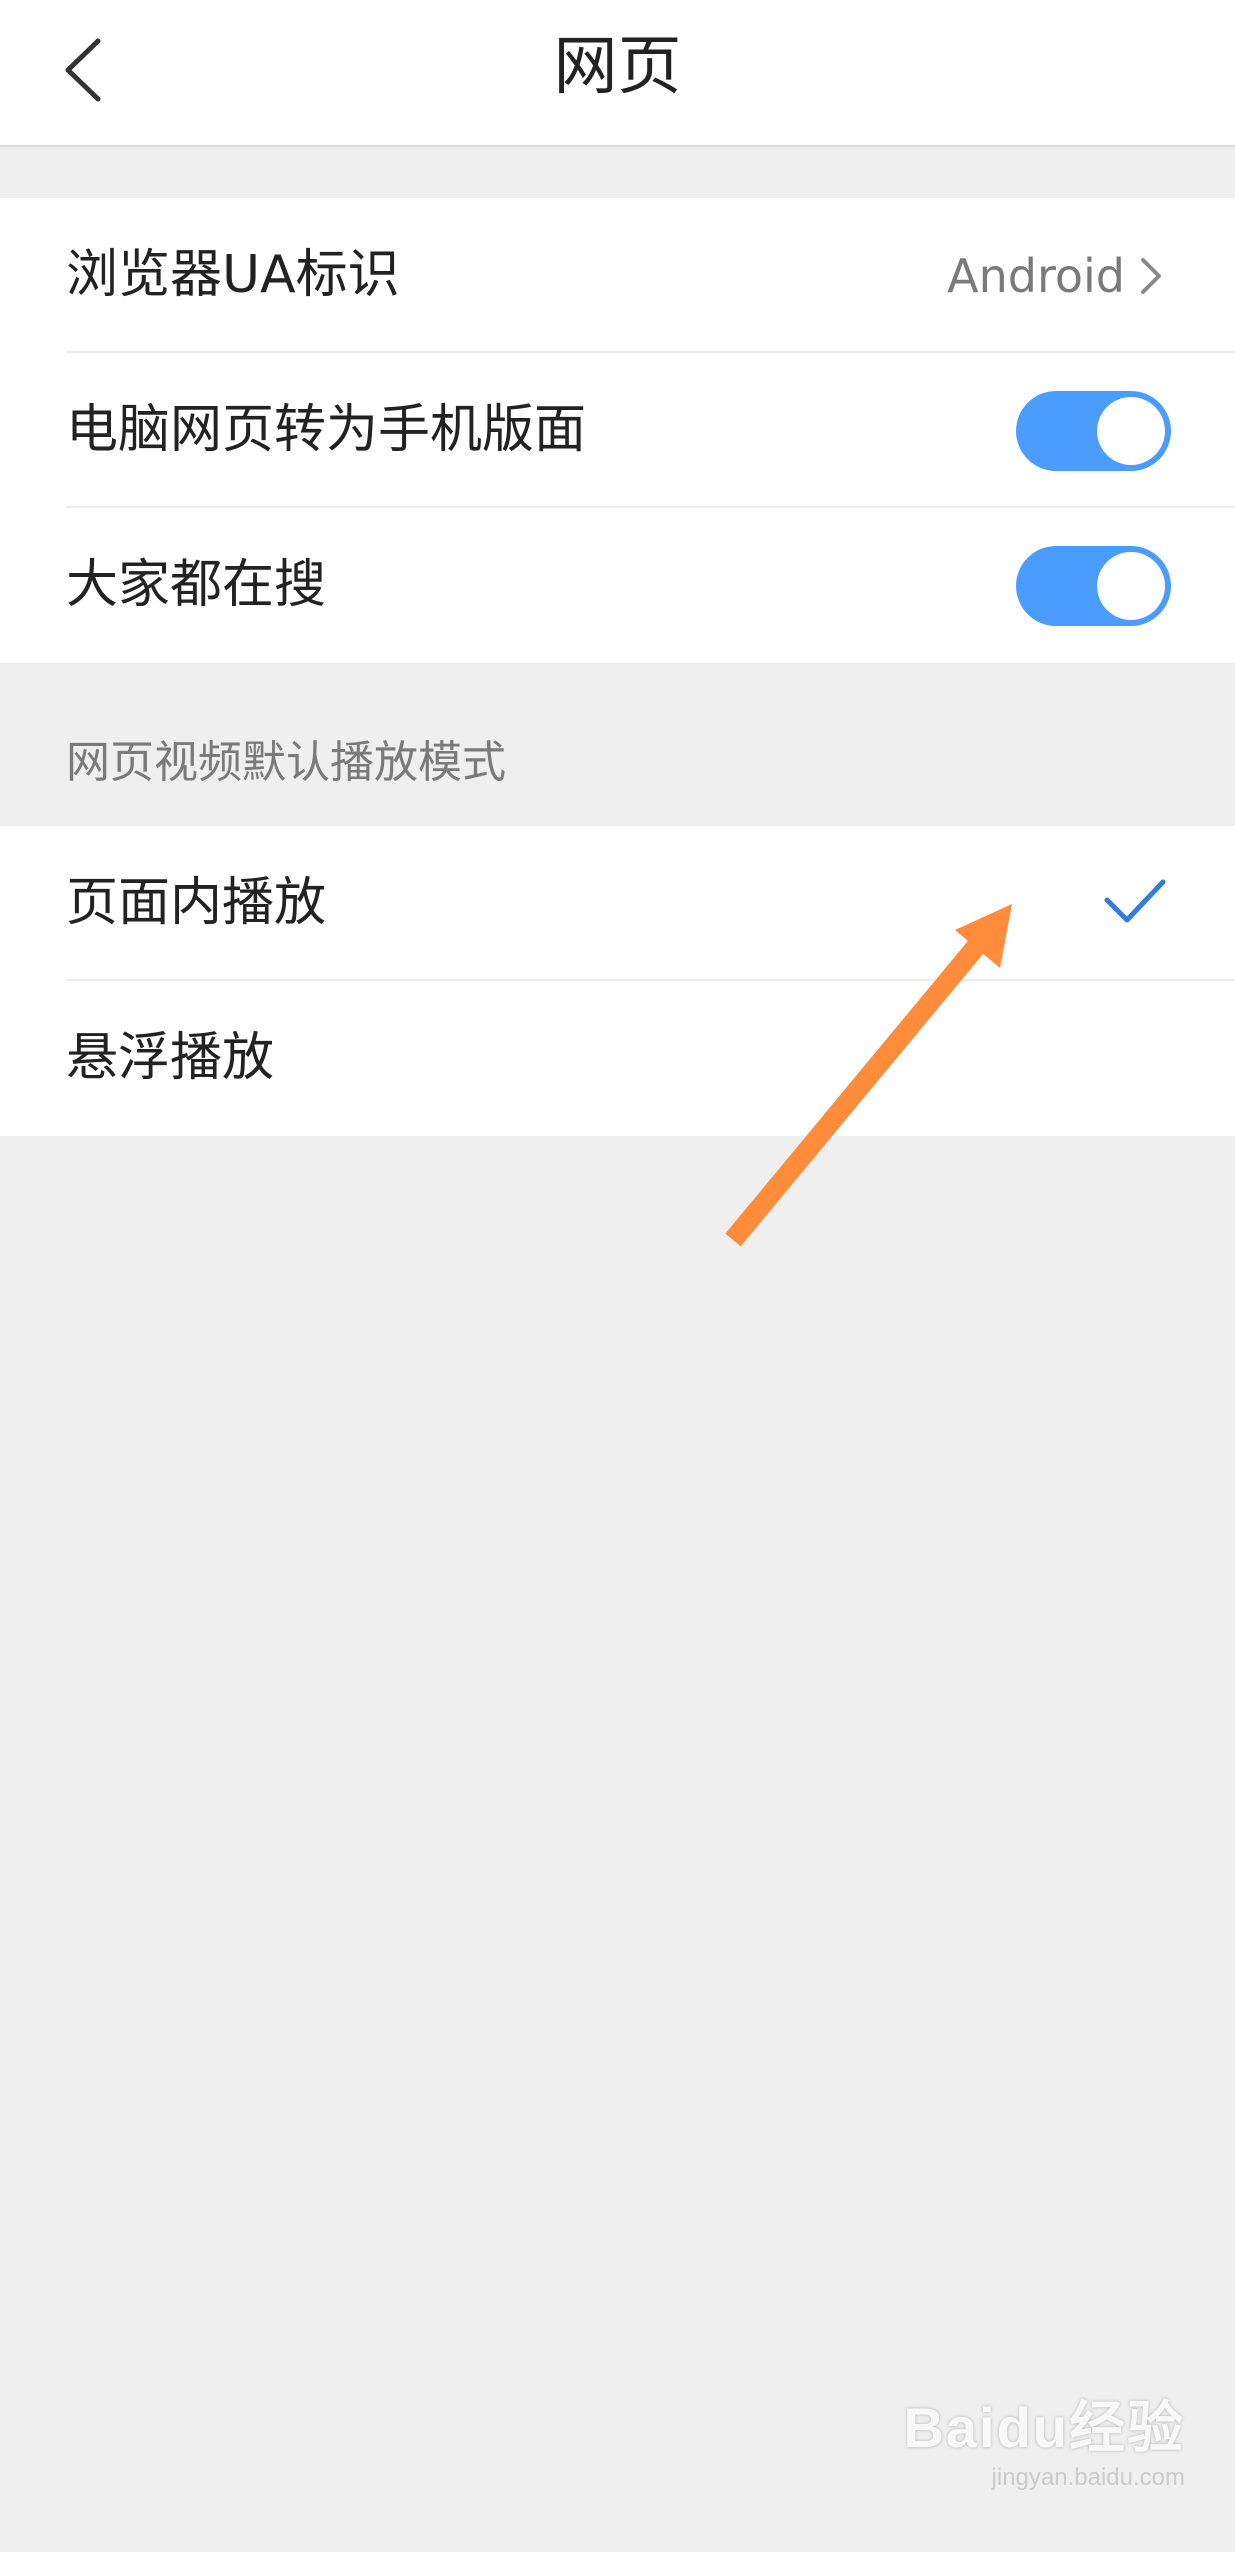 This screenshot has height=2552, width=1235. Describe the element at coordinates (1044, 2427) in the screenshot. I see `watermark-brand: Baidu经验` at that location.